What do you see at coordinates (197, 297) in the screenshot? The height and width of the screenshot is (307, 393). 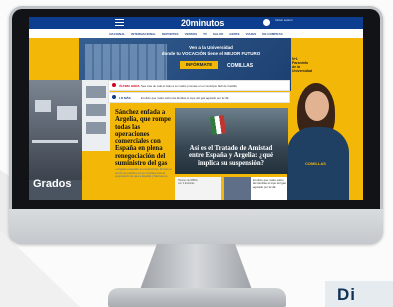 I see `monitor-base` at bounding box center [197, 297].